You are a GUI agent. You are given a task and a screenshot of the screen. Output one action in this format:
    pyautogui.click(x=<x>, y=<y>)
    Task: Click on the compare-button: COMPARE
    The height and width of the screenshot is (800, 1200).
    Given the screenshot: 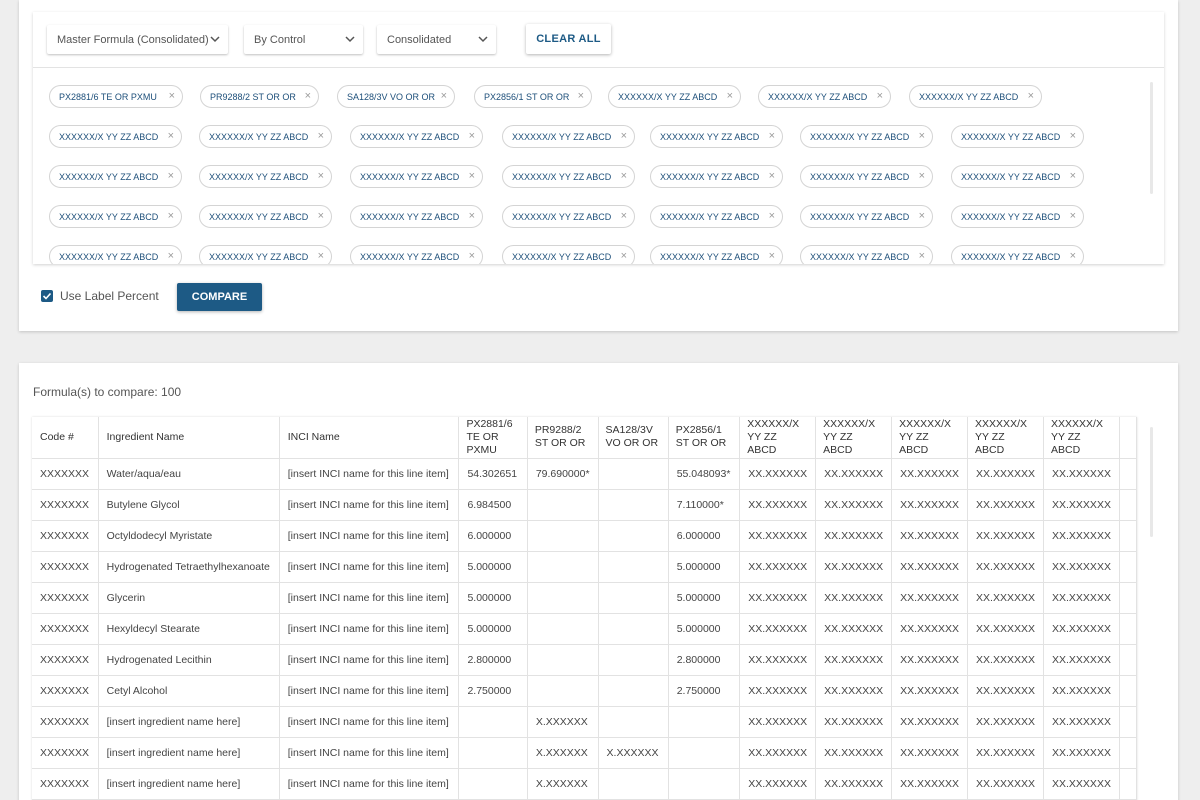 What is the action you would take?
    pyautogui.click(x=219, y=297)
    